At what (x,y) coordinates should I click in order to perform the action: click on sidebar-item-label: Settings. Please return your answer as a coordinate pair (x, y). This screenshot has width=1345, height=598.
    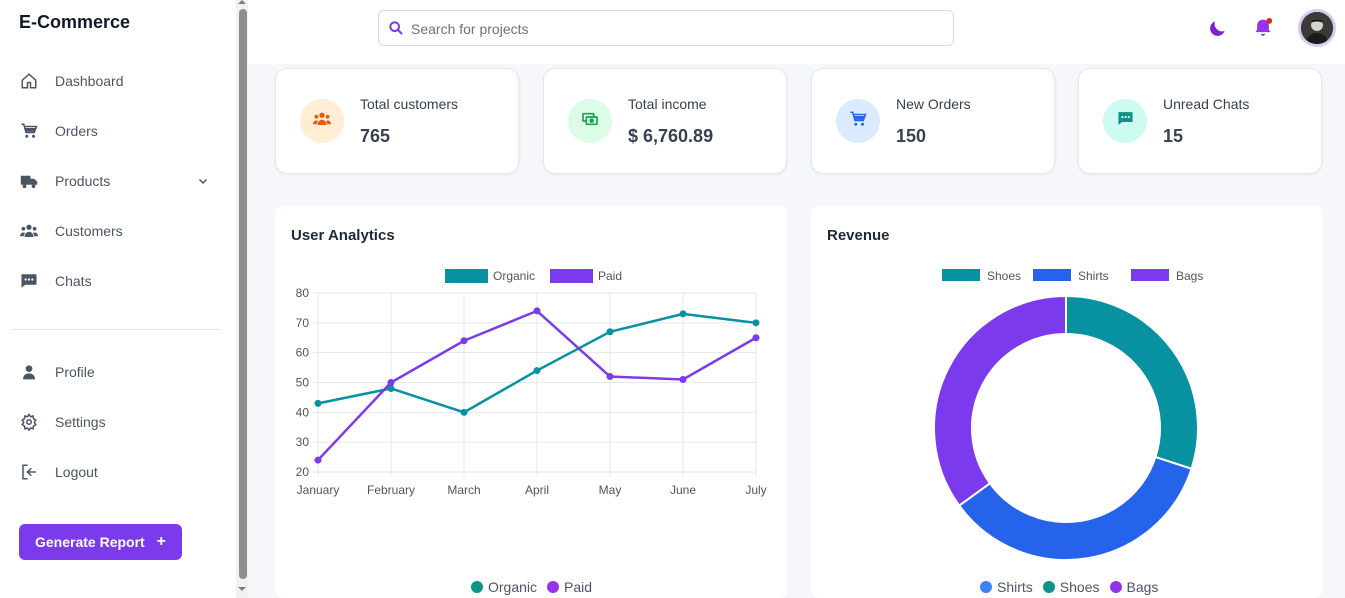
    Looking at the image, I should click on (80, 422).